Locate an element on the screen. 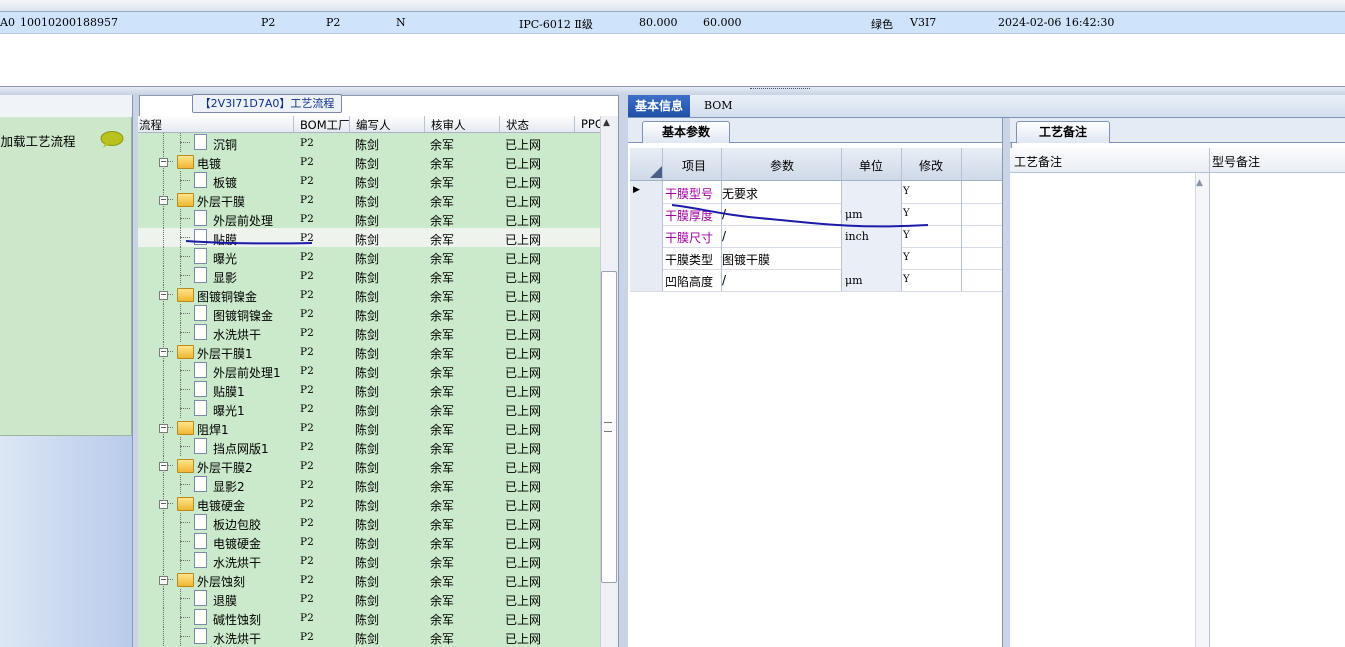 Image resolution: width=1345 pixels, height=647 pixels. tree-row: 退膜 P2 陈剑 余军 已上网 is located at coordinates (369, 598).